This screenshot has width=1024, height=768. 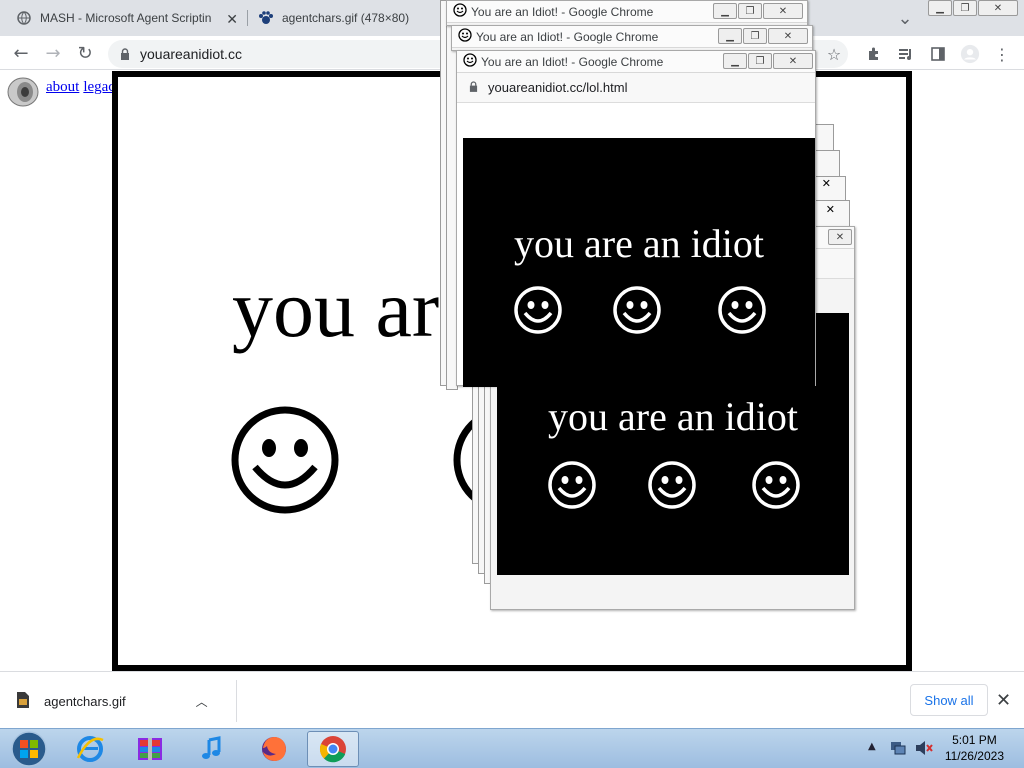 I want to click on tab-title: agentchars.gif (478×80), so click(x=346, y=18).